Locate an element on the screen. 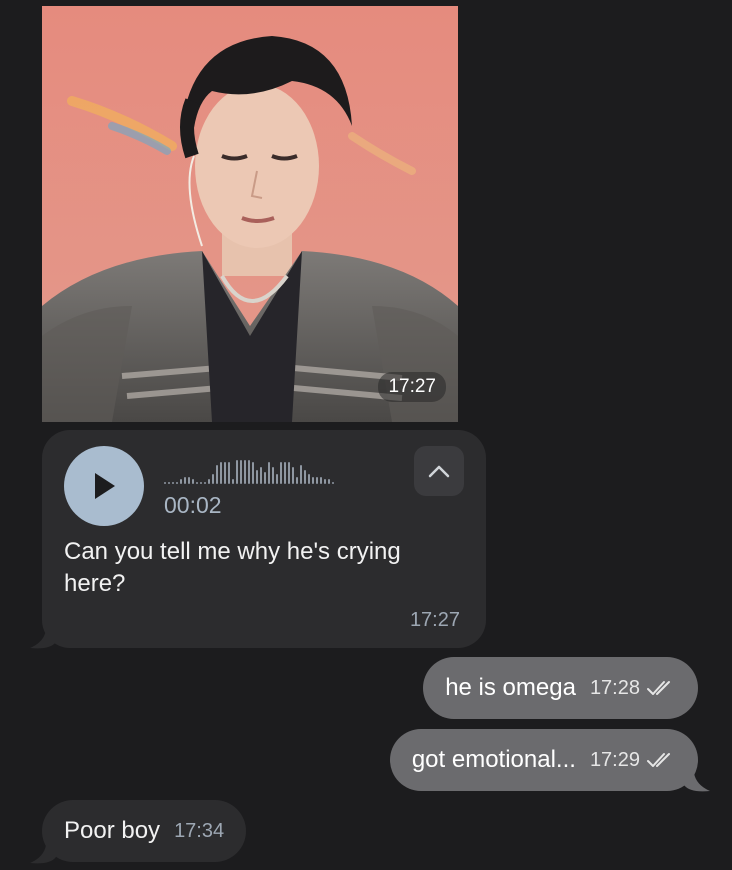 This screenshot has height=870, width=732. voice-transcript: Can you tell me why he's crying here? is located at coordinates (232, 567).